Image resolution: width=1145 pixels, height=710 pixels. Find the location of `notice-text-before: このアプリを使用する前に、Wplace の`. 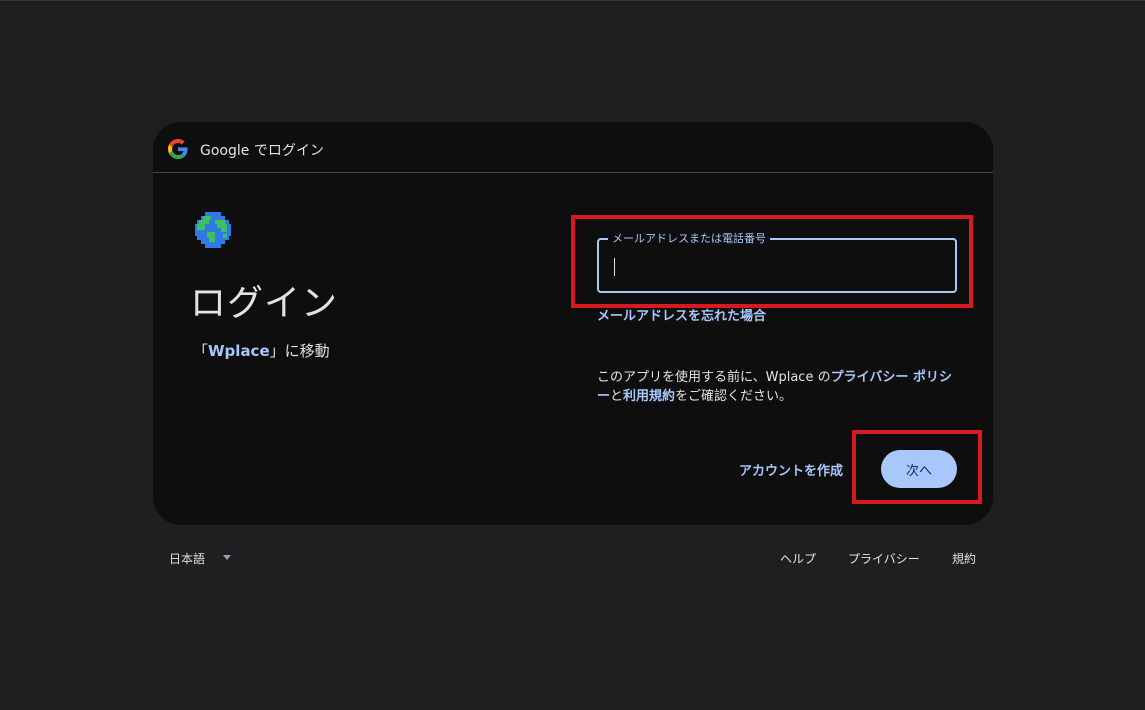

notice-text-before: このアプリを使用する前に、Wplace の is located at coordinates (714, 377).